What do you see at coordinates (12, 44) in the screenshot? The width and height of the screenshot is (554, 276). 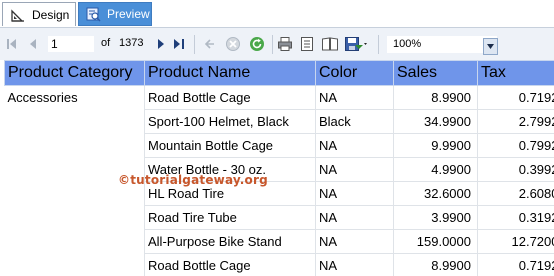 I see `first-page-icon` at bounding box center [12, 44].